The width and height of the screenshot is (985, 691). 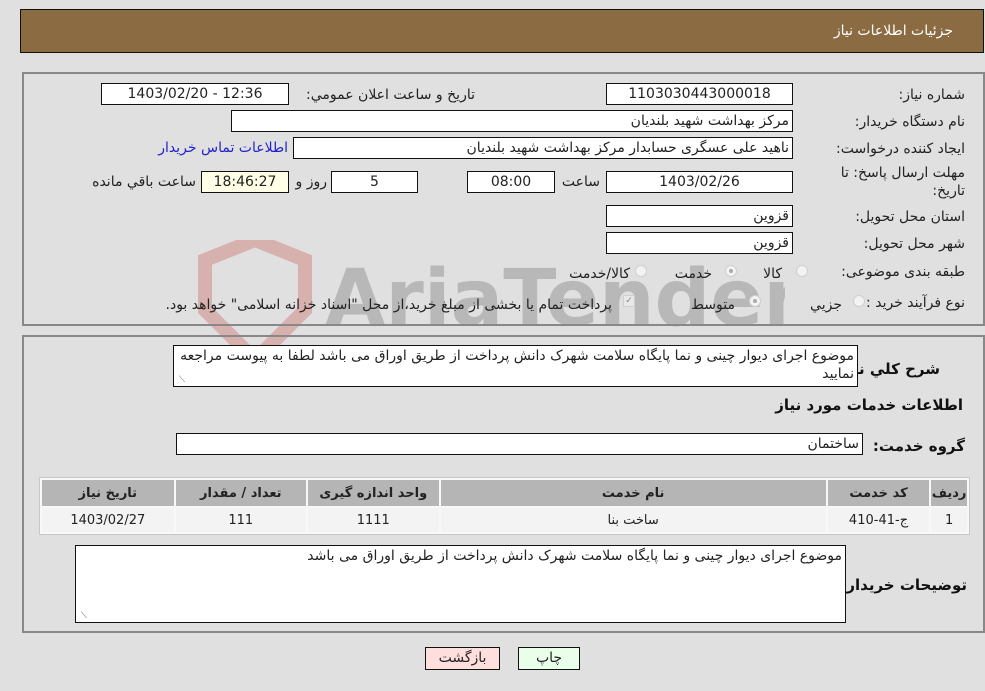 What do you see at coordinates (713, 305) in the screenshot?
I see `purchase-option-medium: متوسط` at bounding box center [713, 305].